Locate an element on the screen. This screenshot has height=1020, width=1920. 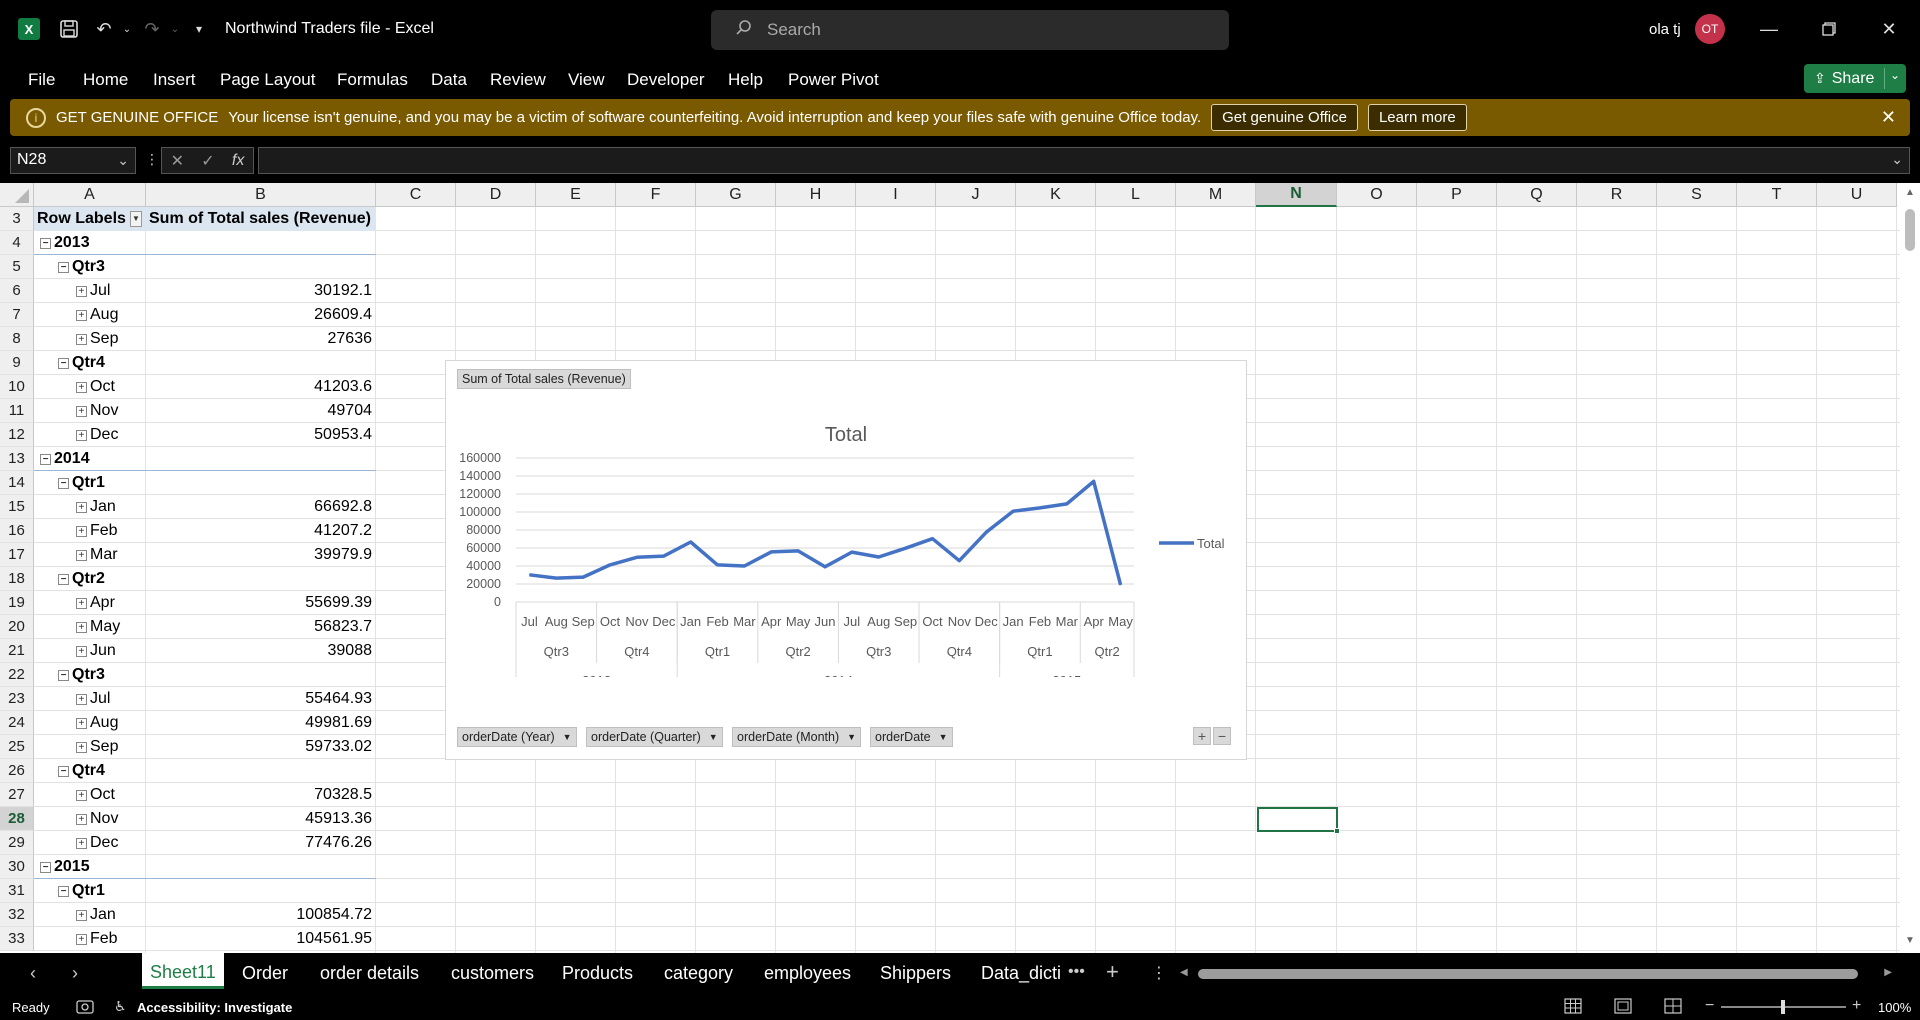
pivot-row-value: 26609.4 is located at coordinates (261, 315).